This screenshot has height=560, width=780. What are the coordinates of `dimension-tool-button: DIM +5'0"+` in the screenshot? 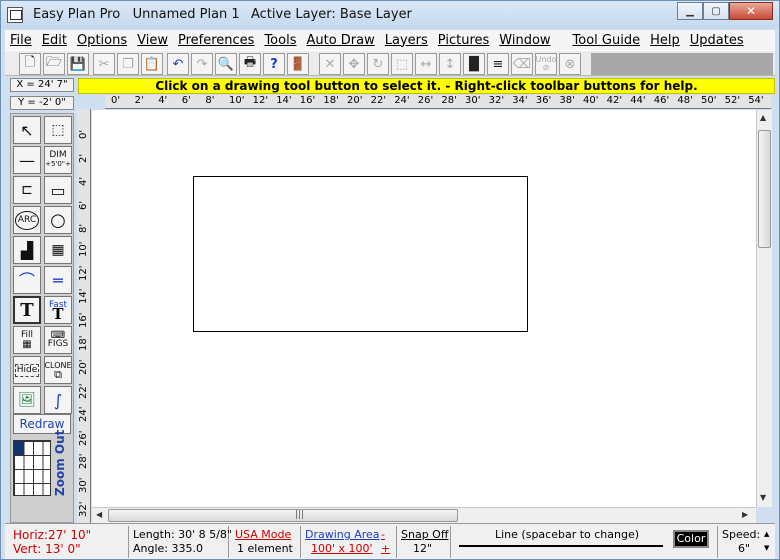 It's located at (58, 160).